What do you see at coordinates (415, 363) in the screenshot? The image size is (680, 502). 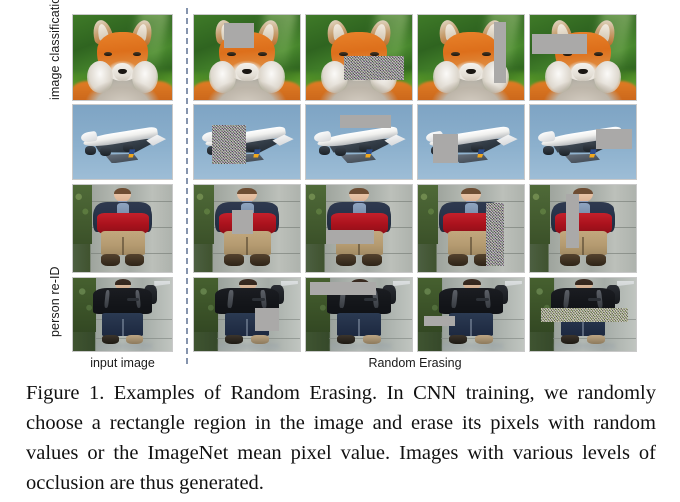 I see `column-label-random-erasing: Random Erasing` at bounding box center [415, 363].